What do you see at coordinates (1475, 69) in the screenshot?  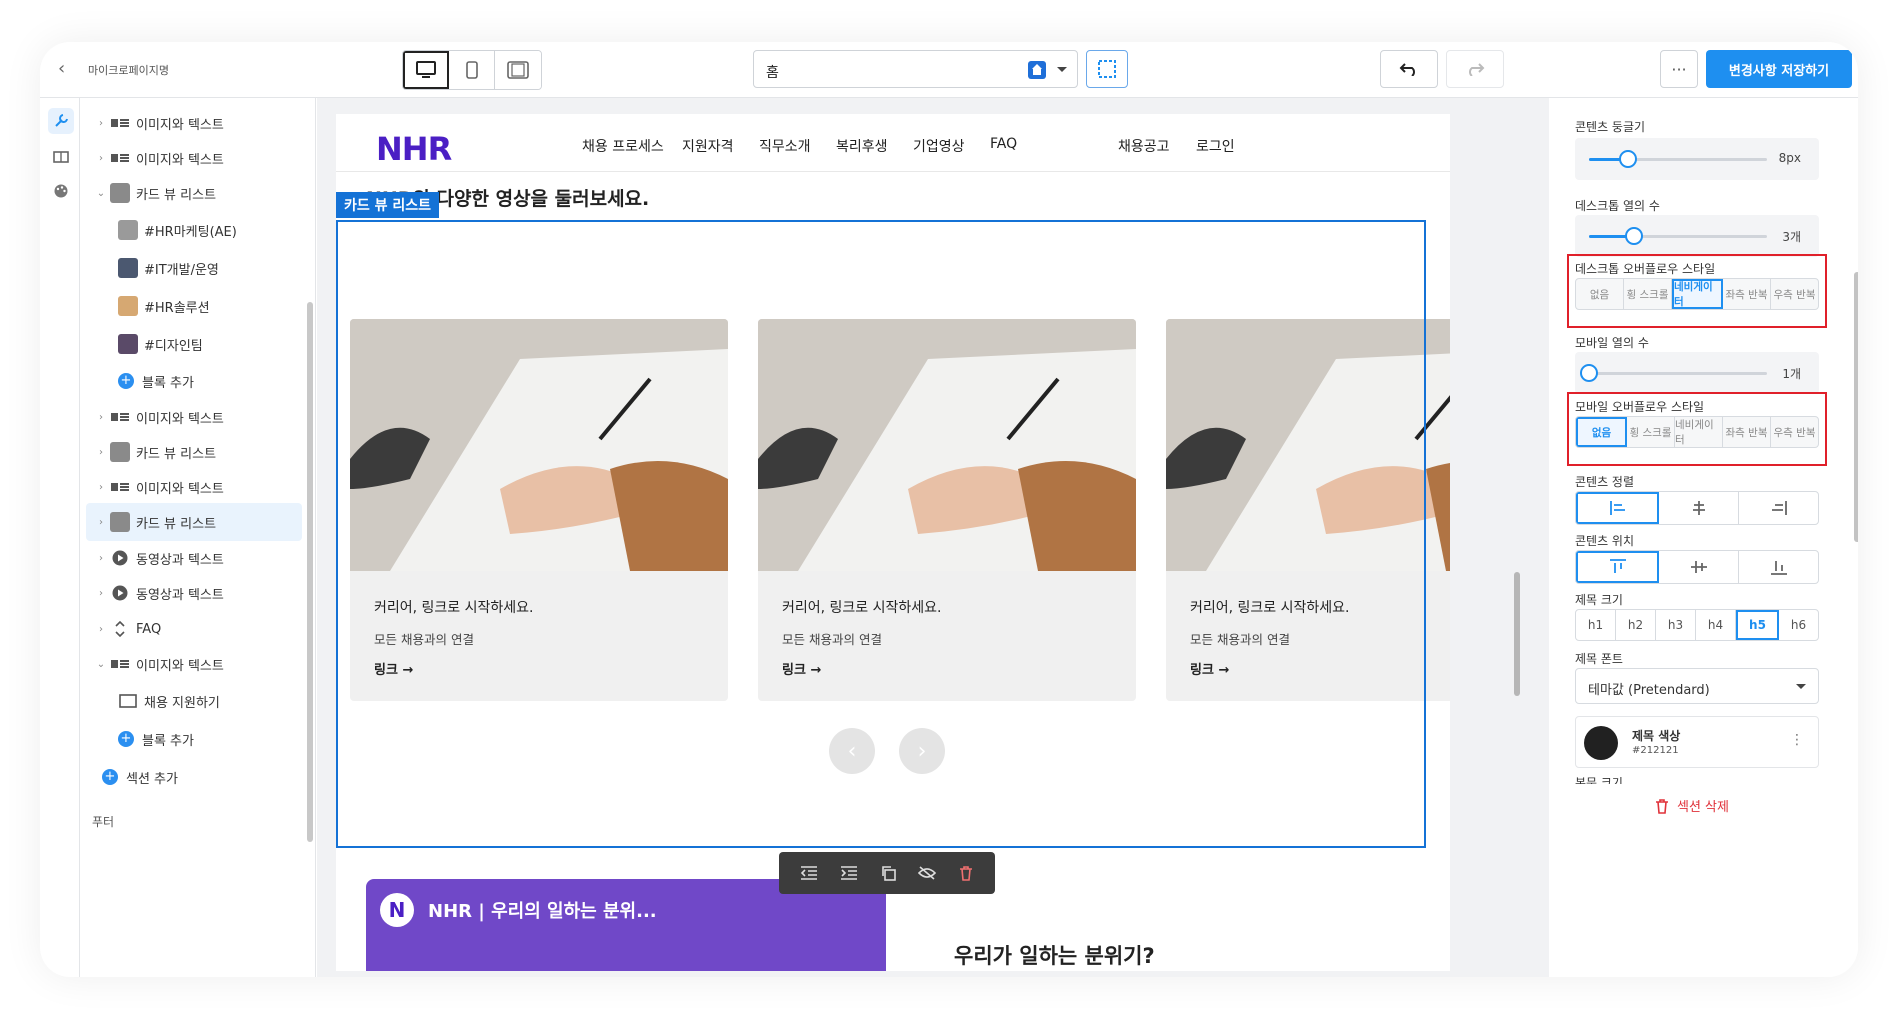 I see `redo-button` at bounding box center [1475, 69].